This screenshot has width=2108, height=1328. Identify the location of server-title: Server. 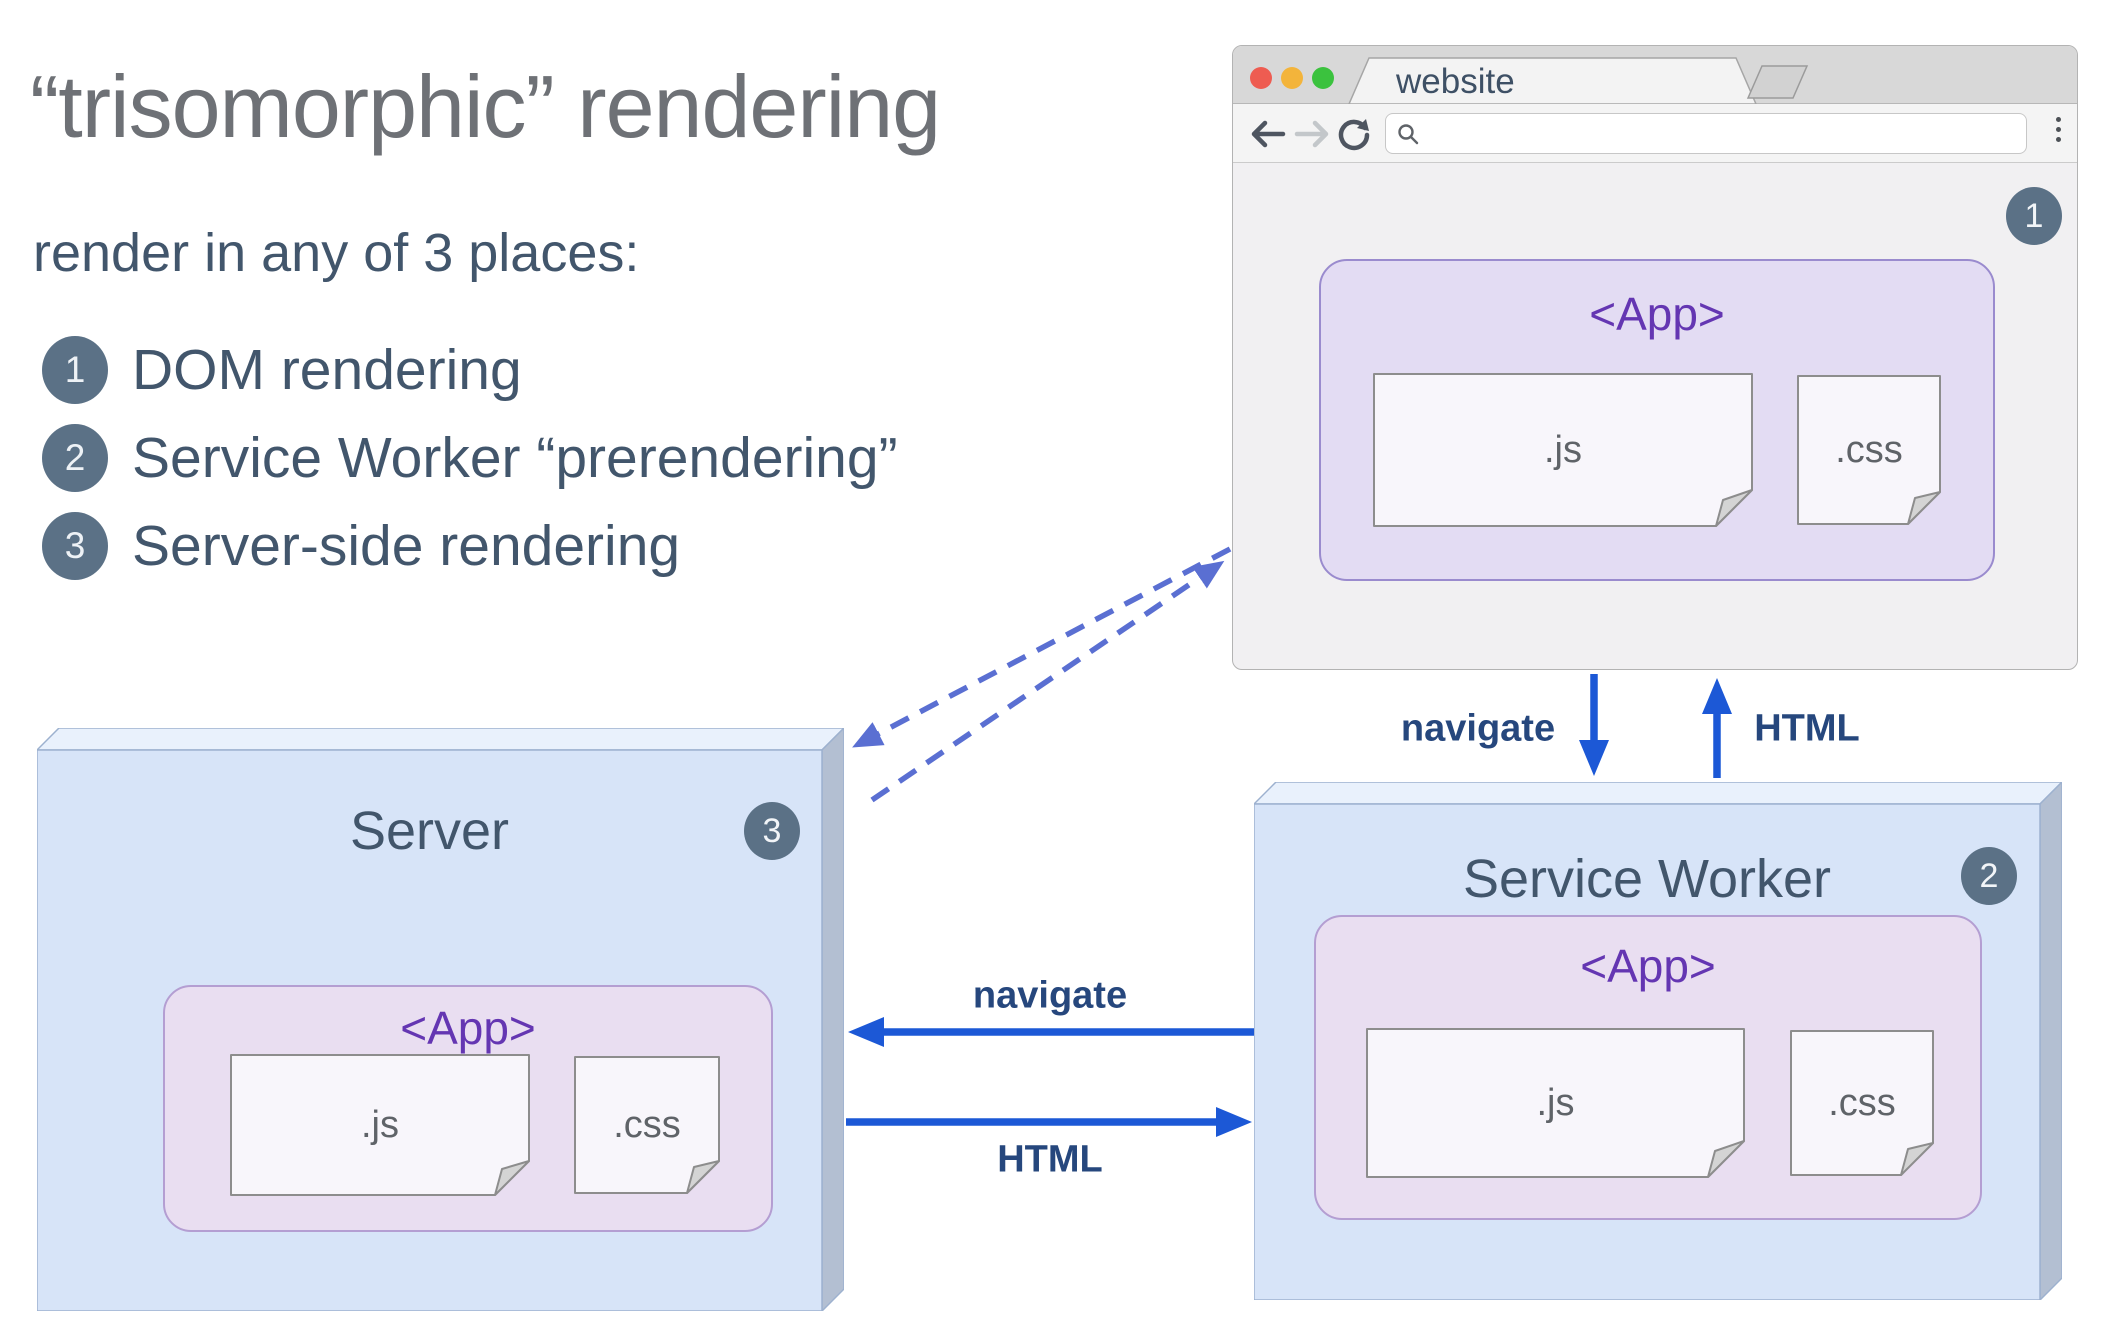
(429, 831).